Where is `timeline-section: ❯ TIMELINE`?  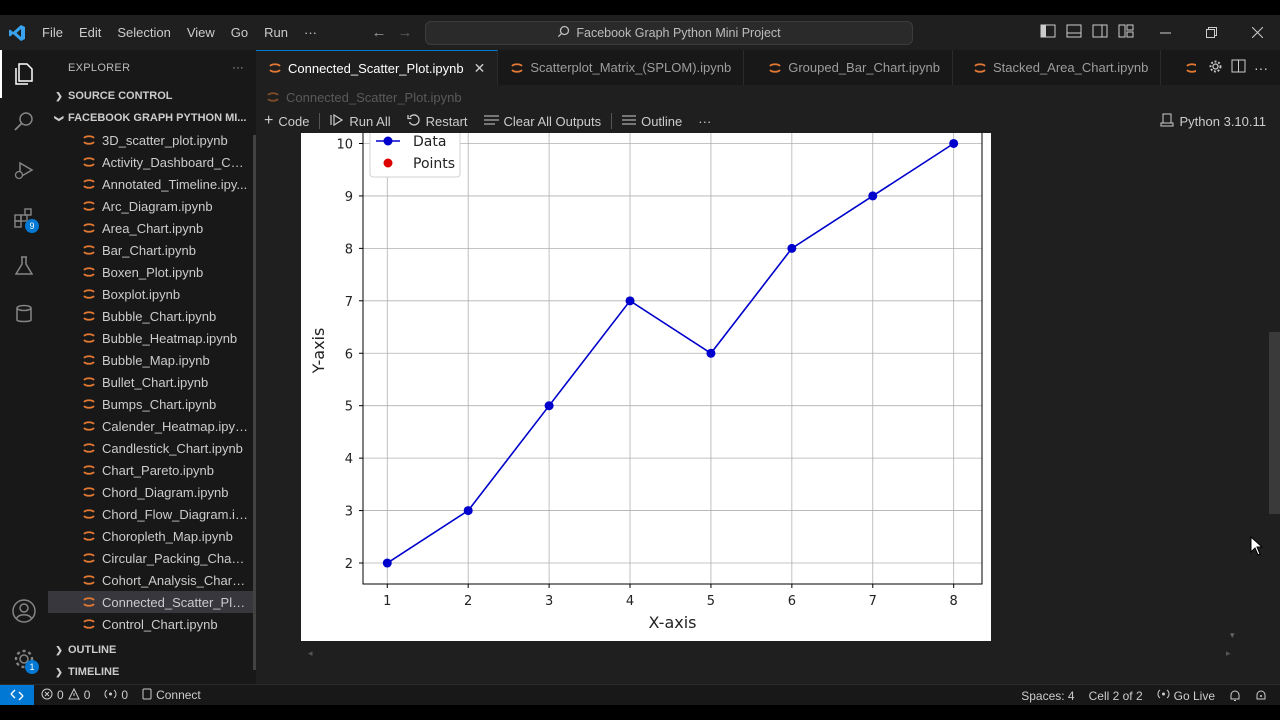 timeline-section: ❯ TIMELINE is located at coordinates (152, 672).